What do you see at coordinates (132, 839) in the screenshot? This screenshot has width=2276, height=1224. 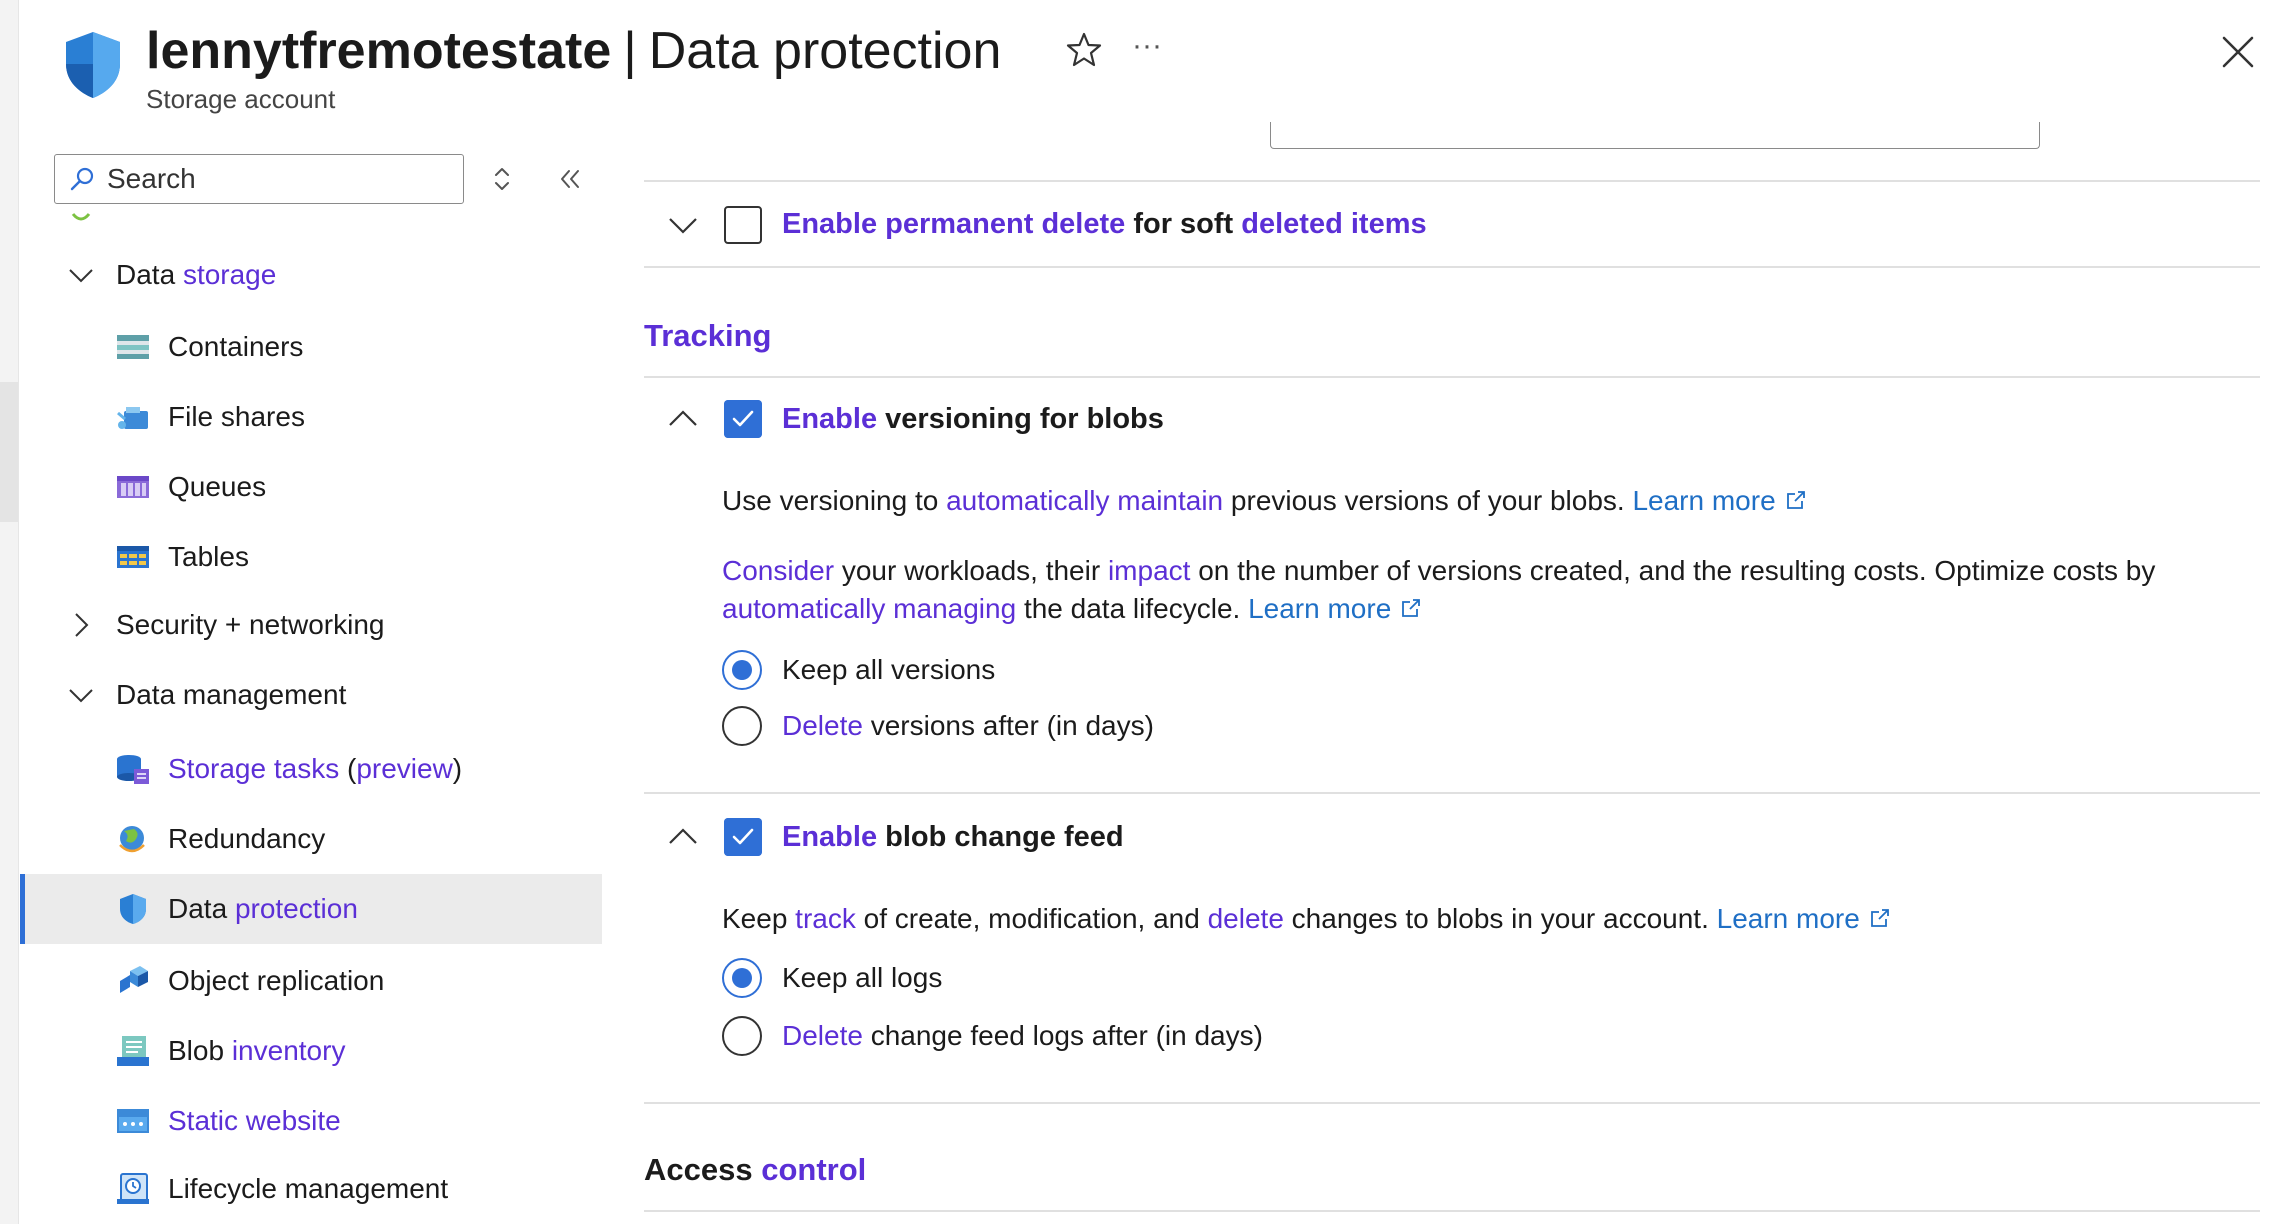 I see `globe-icon` at bounding box center [132, 839].